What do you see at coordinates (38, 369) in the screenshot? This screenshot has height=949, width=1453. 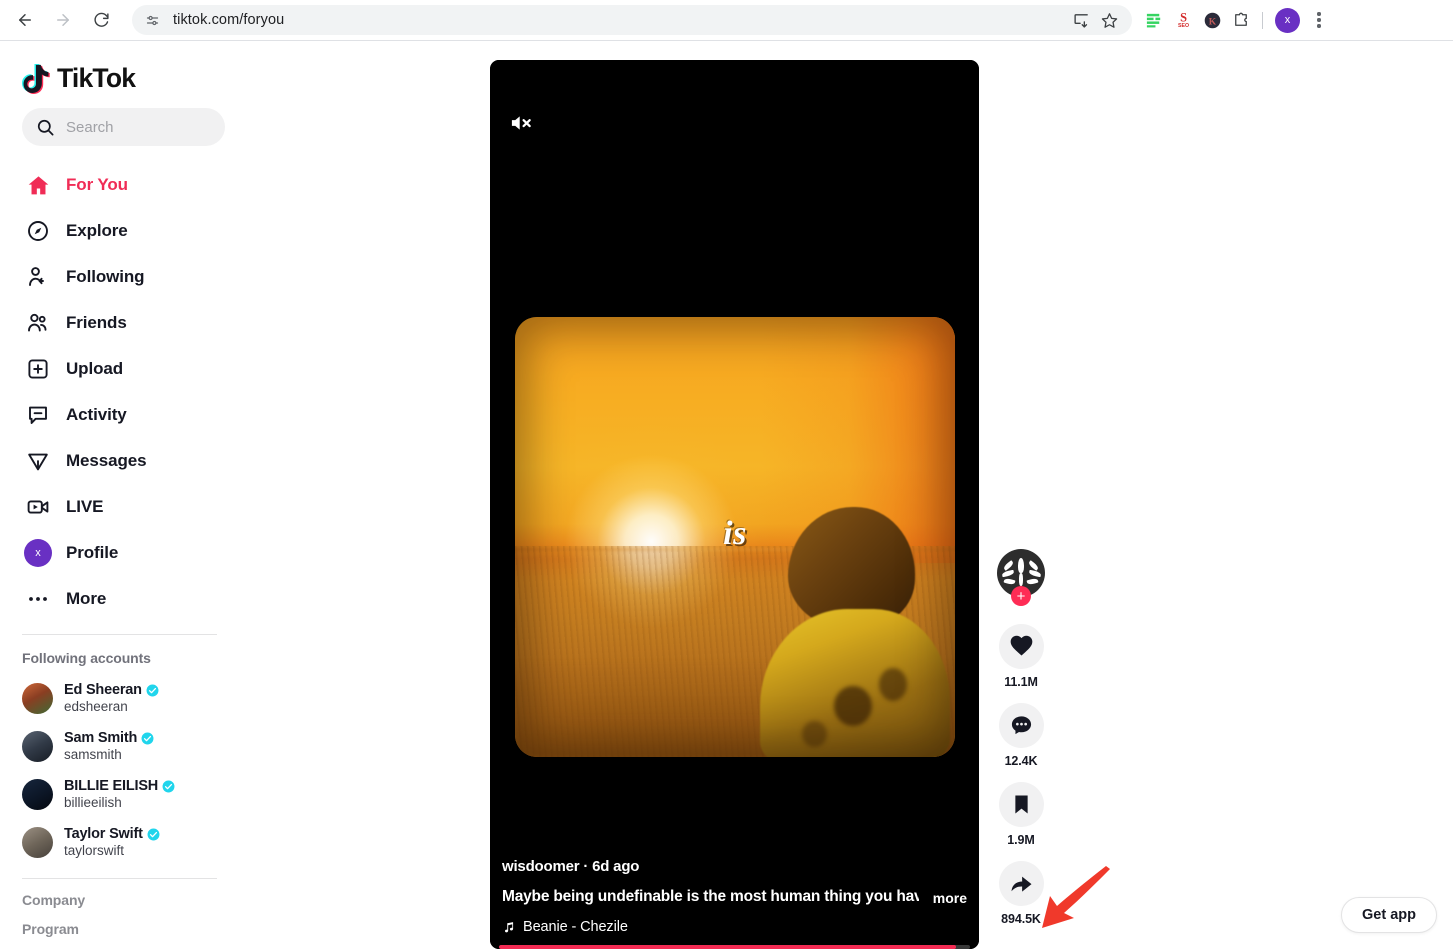 I see `upload-plus-icon` at bounding box center [38, 369].